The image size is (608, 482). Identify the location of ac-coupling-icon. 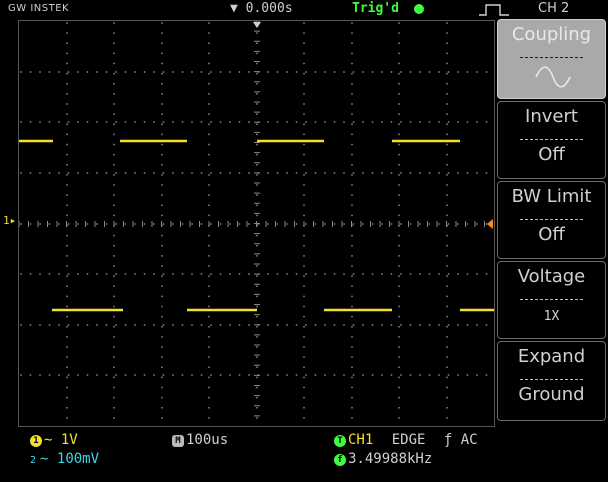
(553, 77).